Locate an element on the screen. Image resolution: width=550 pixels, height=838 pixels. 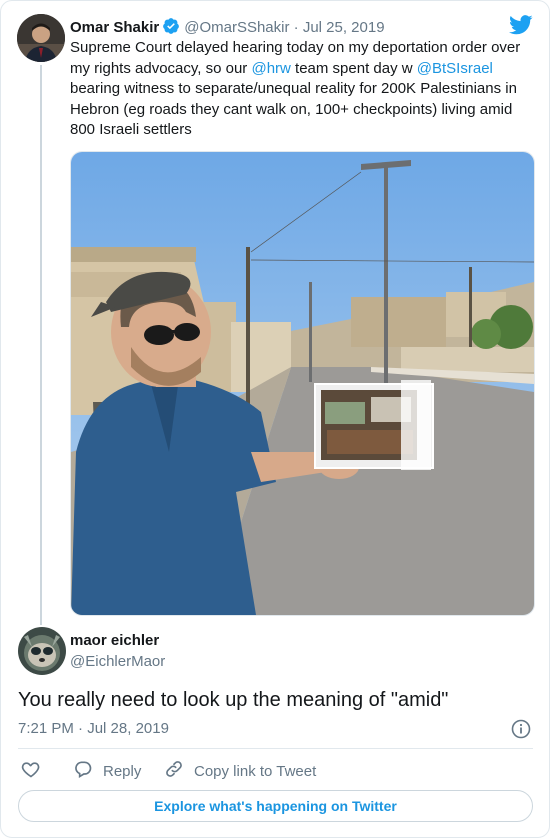
link-icon is located at coordinates (174, 771).